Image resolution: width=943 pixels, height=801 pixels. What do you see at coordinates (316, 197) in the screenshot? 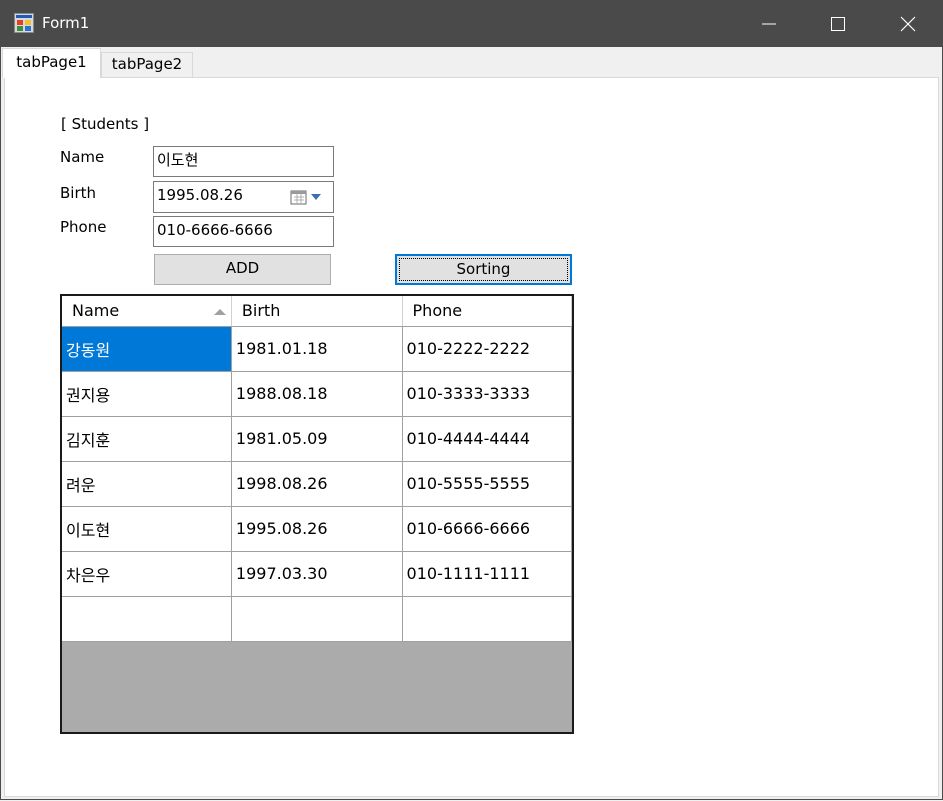
I see `chevron-down-icon` at bounding box center [316, 197].